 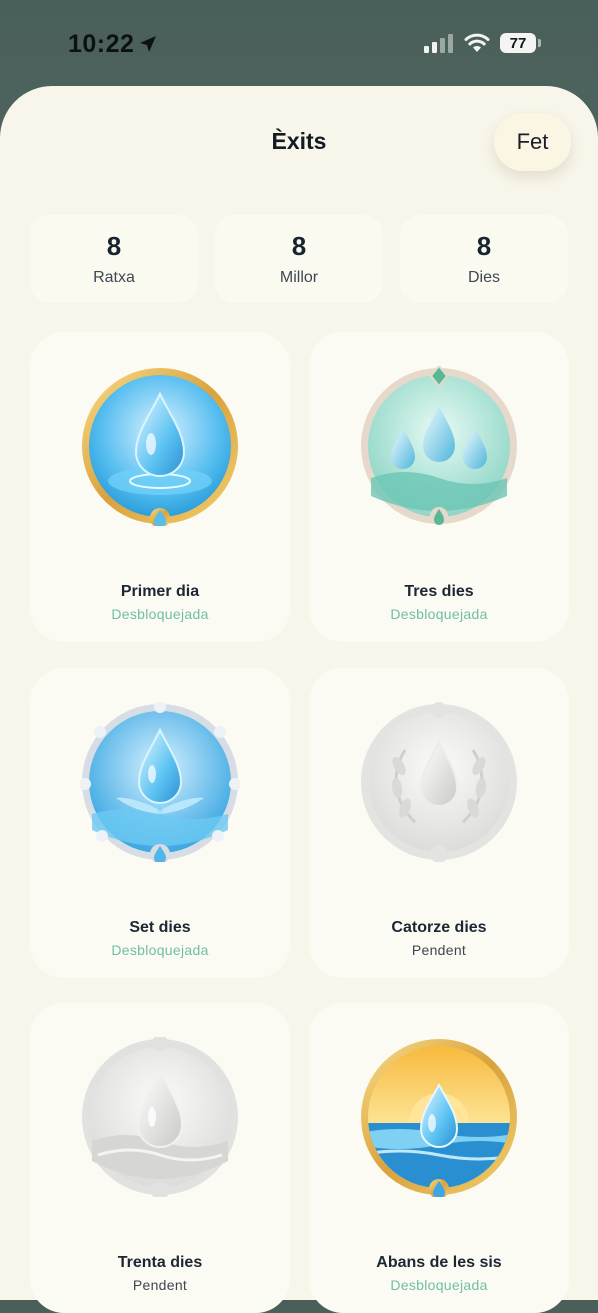 I want to click on achievement-card-three-days: Tres dies Desbloquejada, so click(x=439, y=487).